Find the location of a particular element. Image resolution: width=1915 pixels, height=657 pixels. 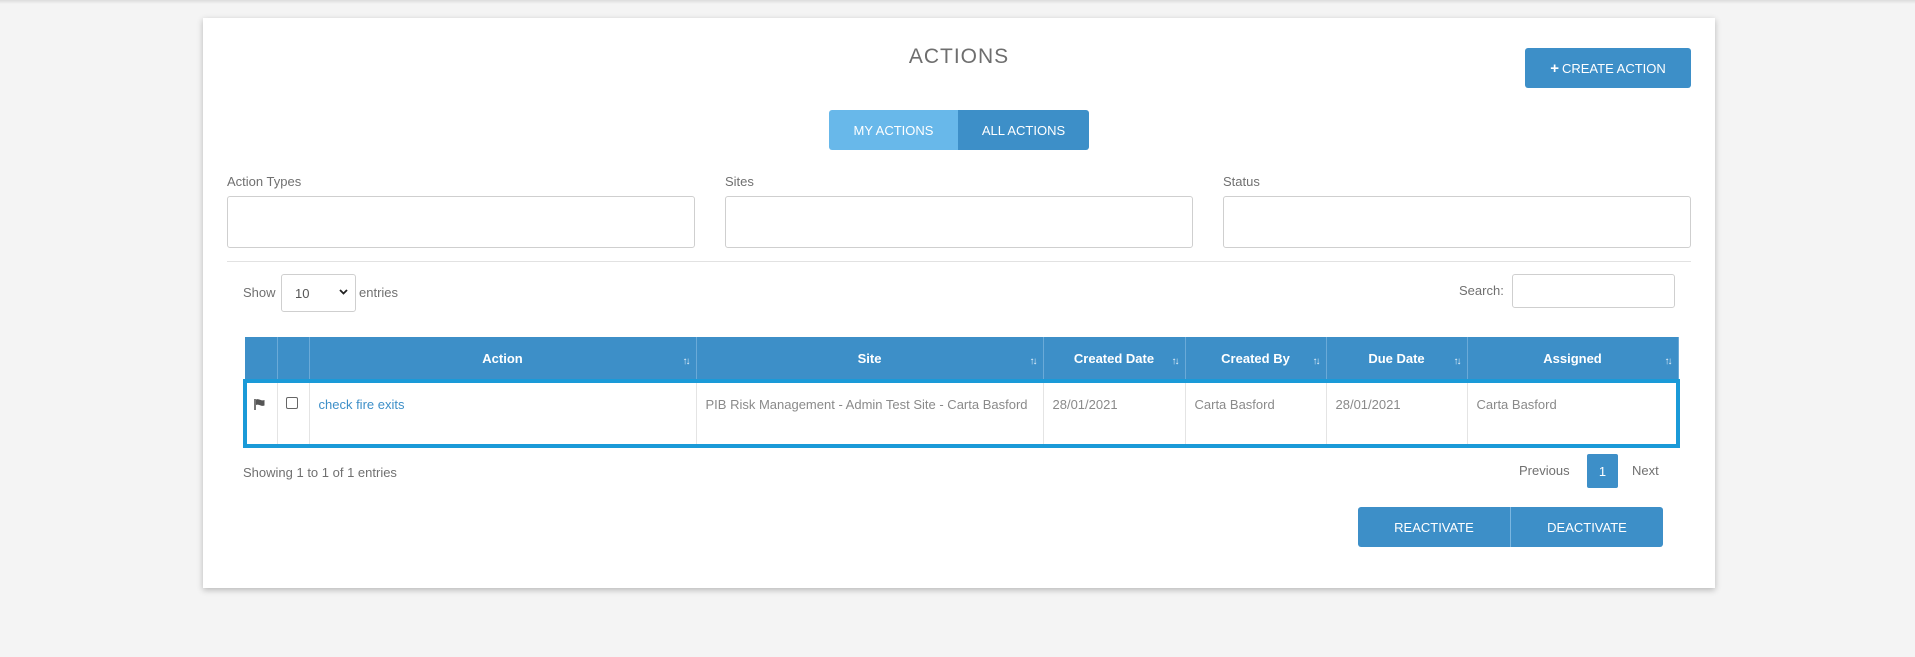

actions-toggle: MY ACTIONS ALL ACTIONS is located at coordinates (959, 130).